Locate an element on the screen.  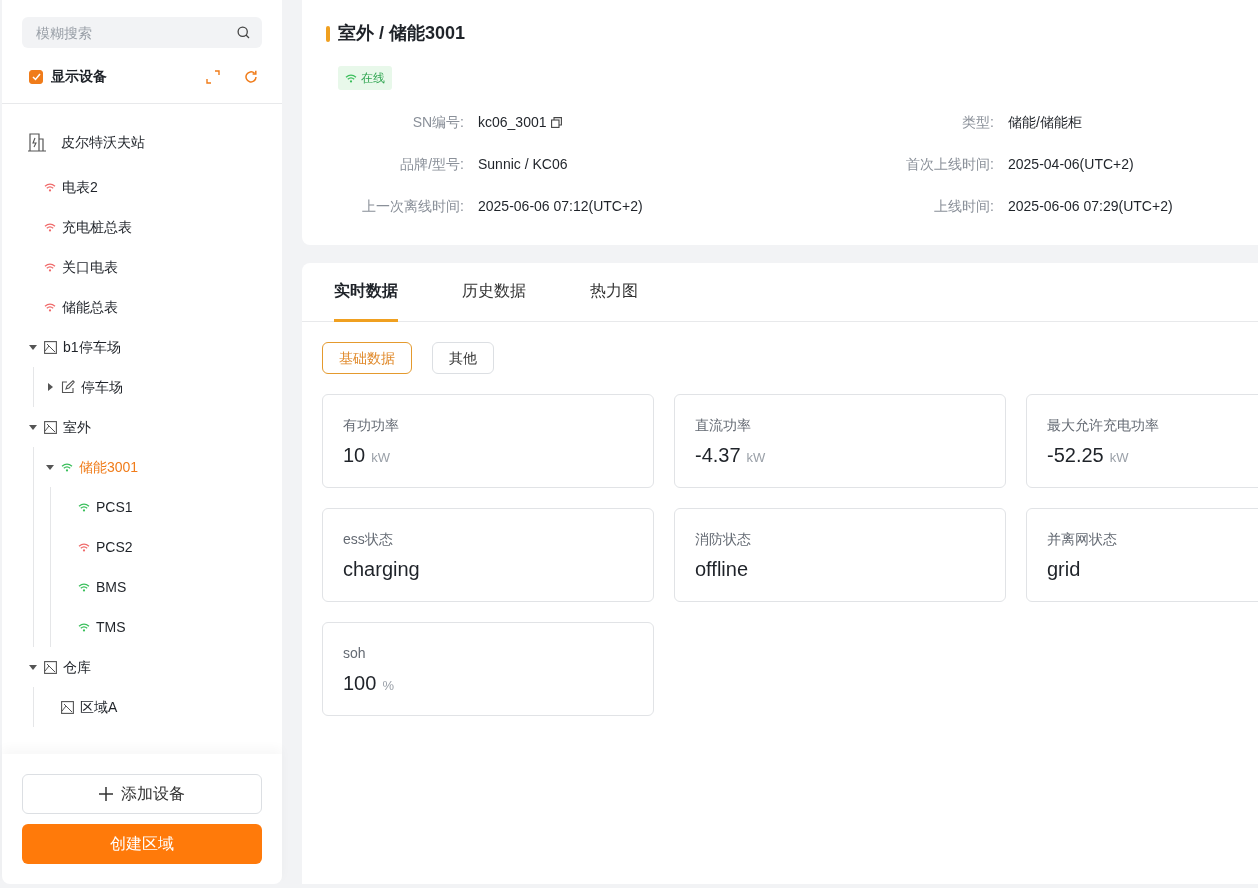
device-item: BMS is located at coordinates (142, 587).